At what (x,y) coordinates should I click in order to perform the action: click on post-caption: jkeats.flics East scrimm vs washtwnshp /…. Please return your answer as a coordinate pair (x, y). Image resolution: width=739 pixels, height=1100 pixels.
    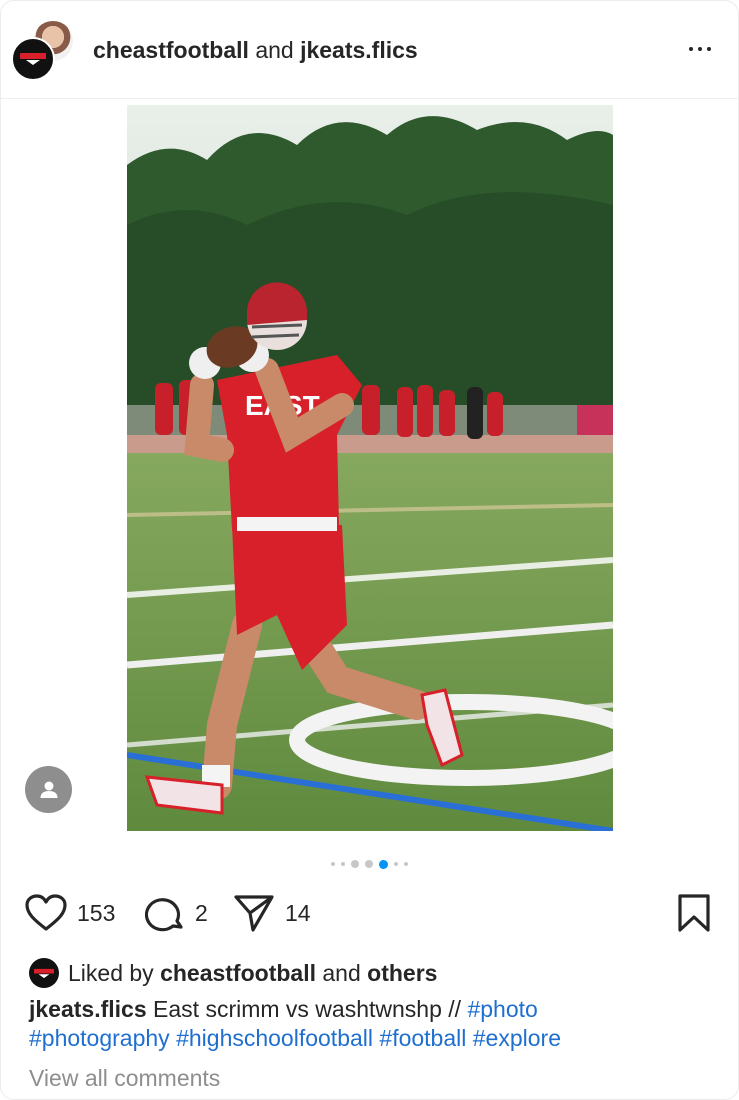
    Looking at the image, I should click on (374, 1024).